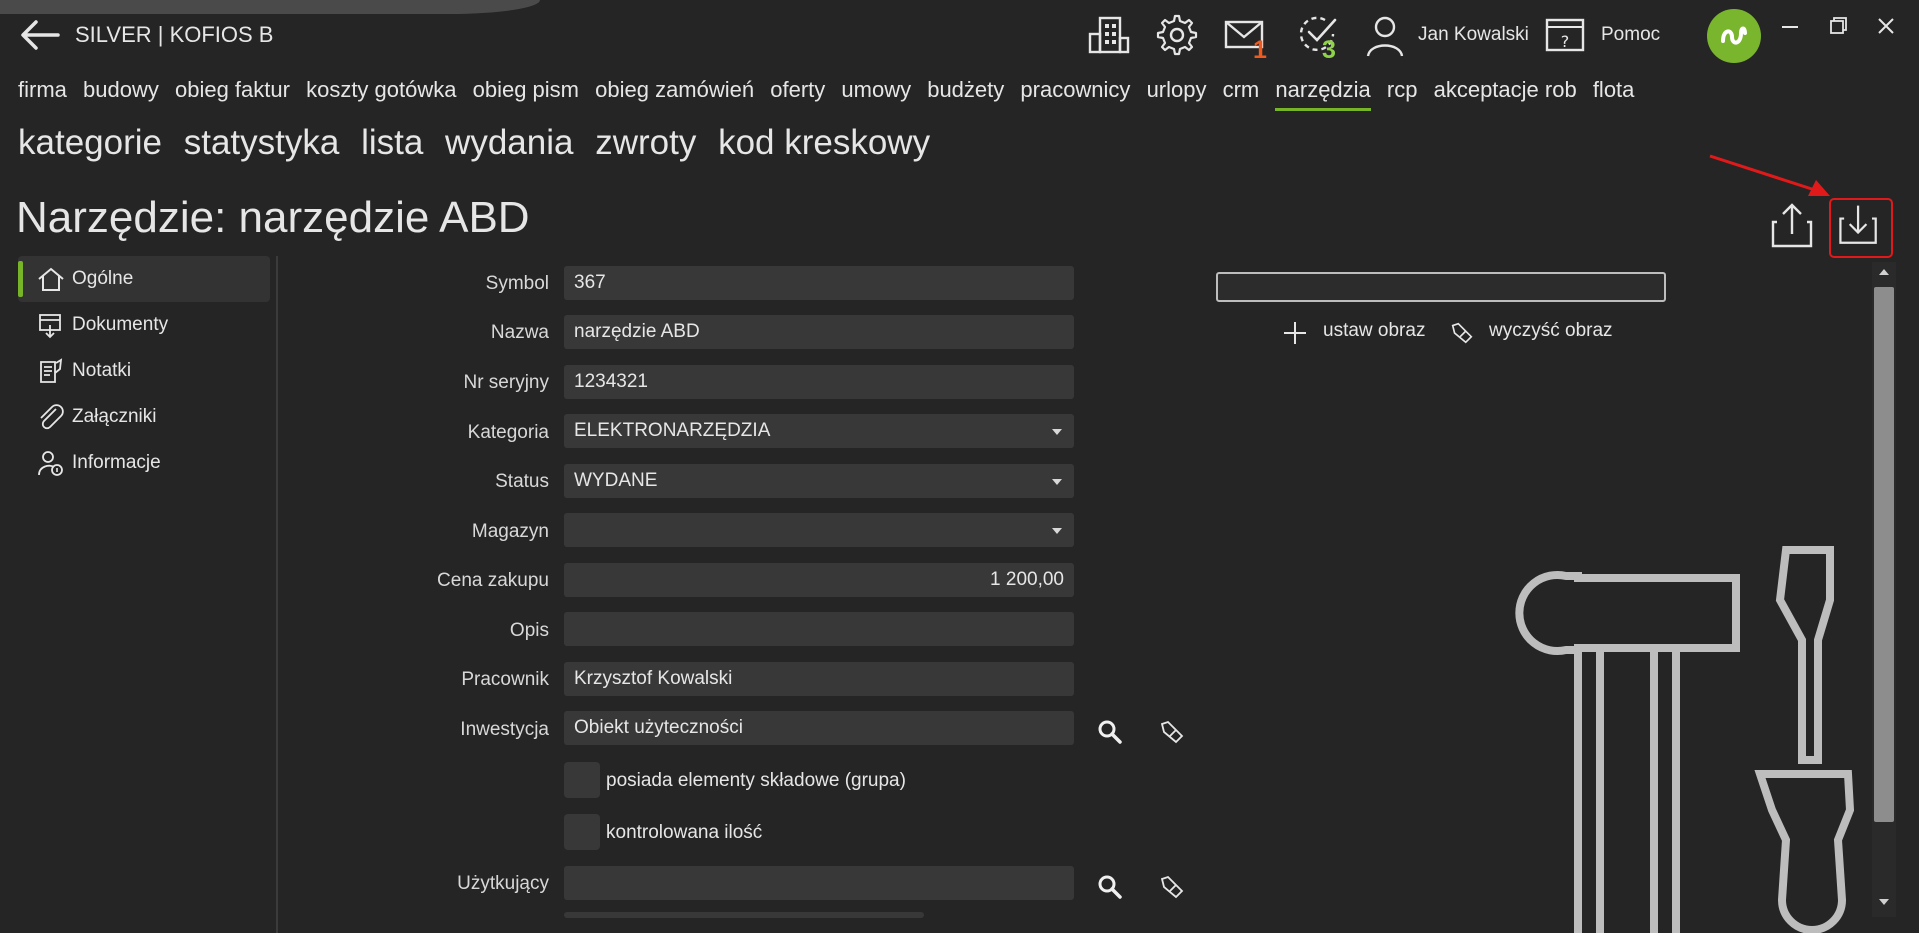 The image size is (1919, 933). I want to click on opis-field, so click(819, 629).